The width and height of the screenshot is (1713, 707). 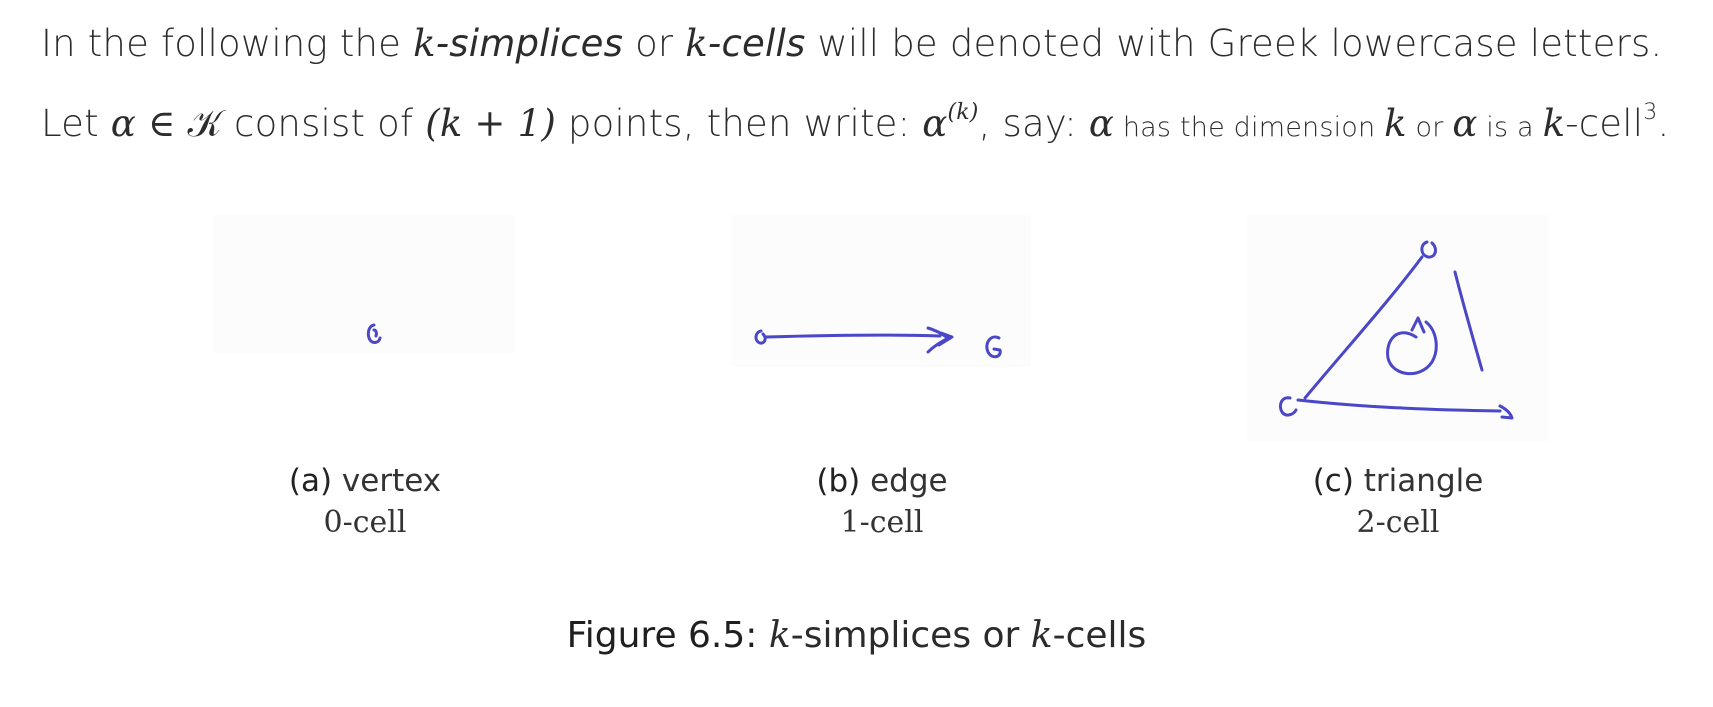 I want to click on subfigure-name: vertex, so click(x=391, y=481).